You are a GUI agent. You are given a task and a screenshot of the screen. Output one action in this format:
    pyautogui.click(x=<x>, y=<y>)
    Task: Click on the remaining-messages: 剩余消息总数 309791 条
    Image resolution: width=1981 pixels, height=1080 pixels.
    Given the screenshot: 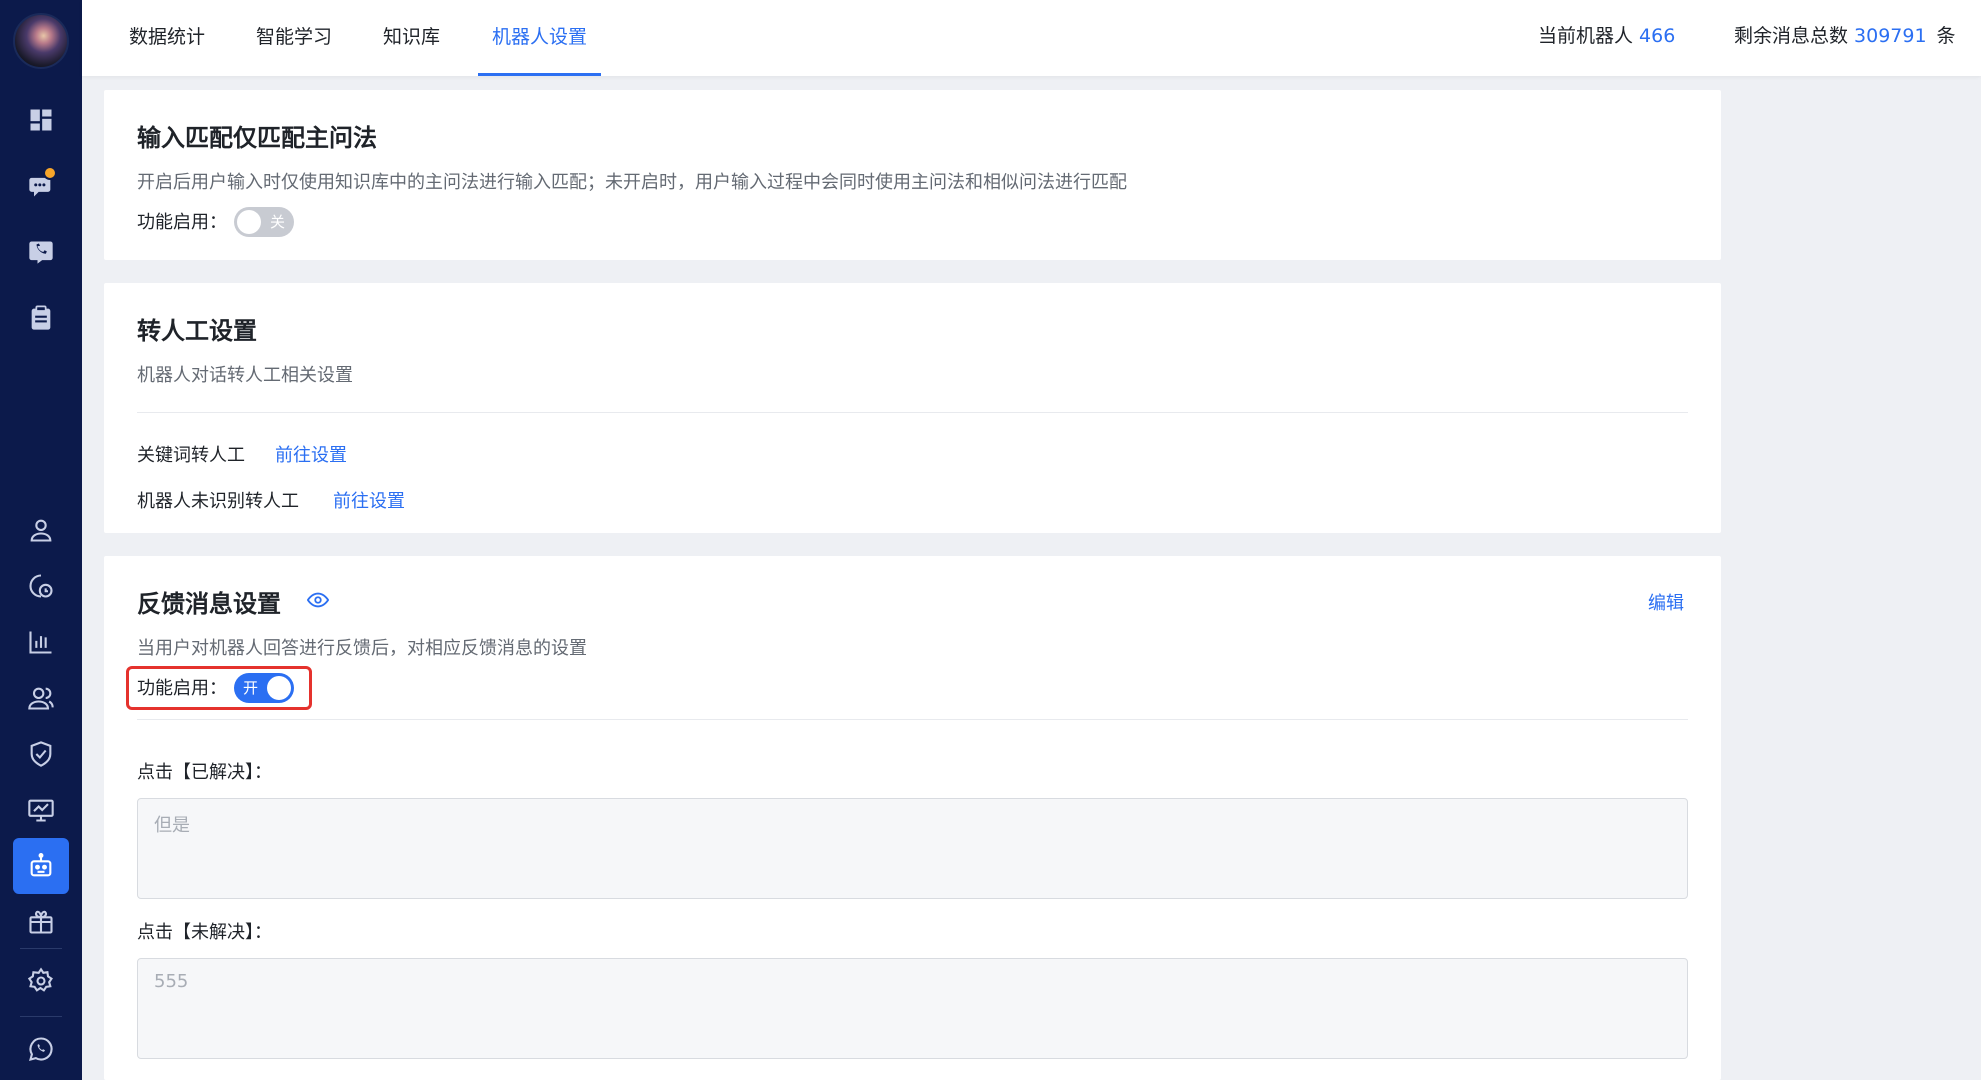 What is the action you would take?
    pyautogui.click(x=1845, y=36)
    